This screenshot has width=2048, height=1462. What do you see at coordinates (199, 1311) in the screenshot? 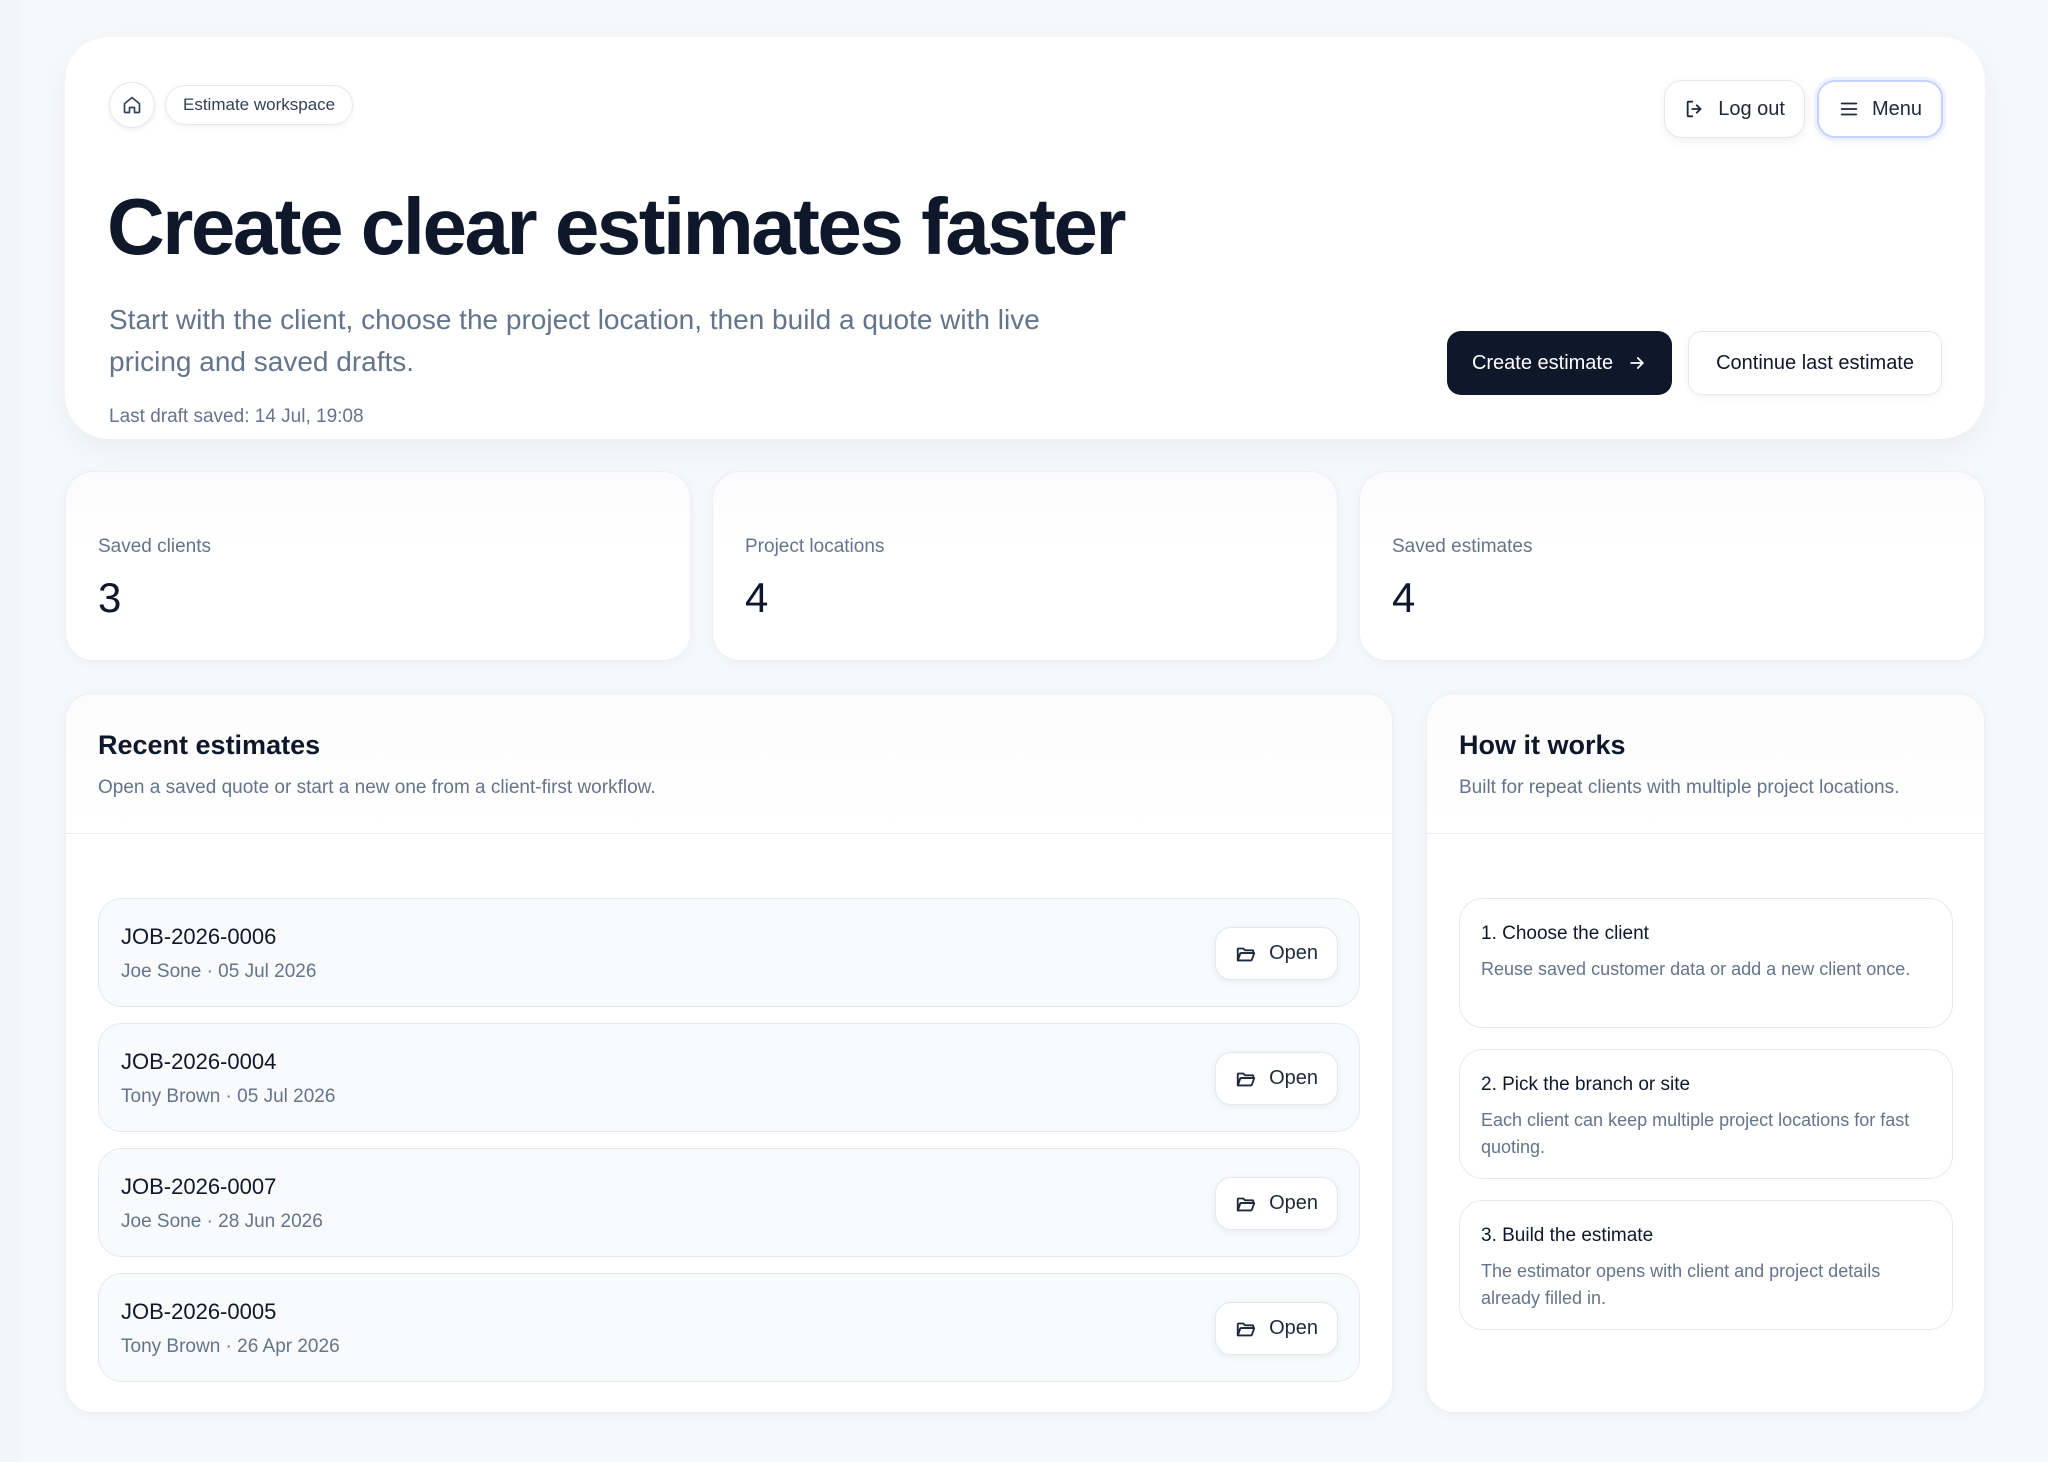
I see `estimate-id: JOB-2026-0005` at bounding box center [199, 1311].